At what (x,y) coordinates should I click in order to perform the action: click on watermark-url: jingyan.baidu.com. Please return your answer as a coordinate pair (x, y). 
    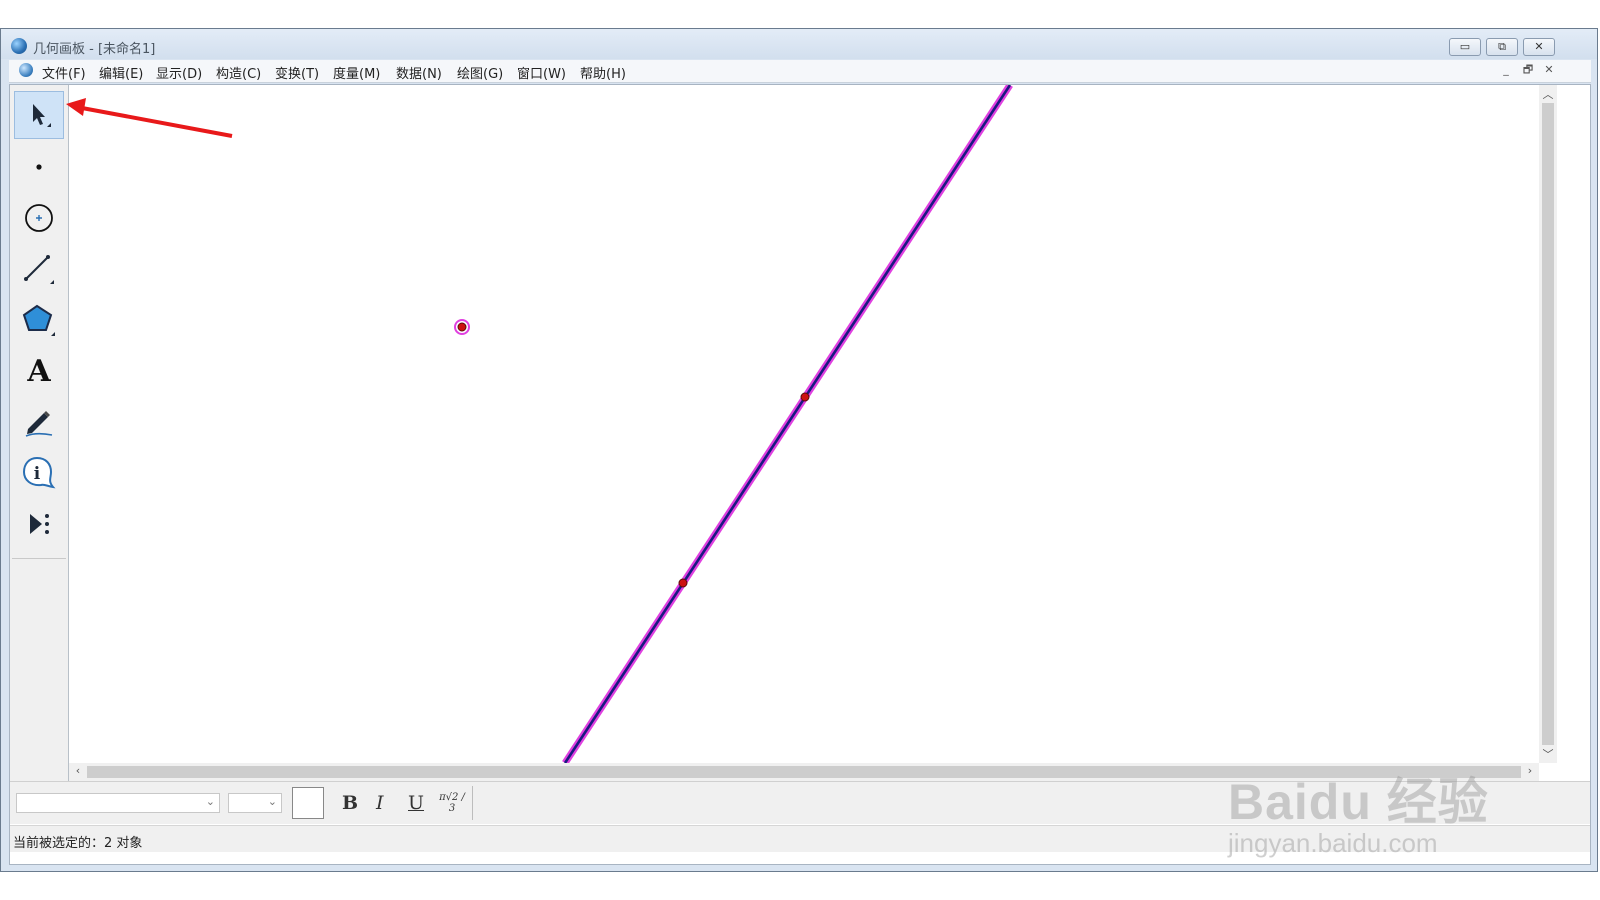
    Looking at the image, I should click on (1333, 843).